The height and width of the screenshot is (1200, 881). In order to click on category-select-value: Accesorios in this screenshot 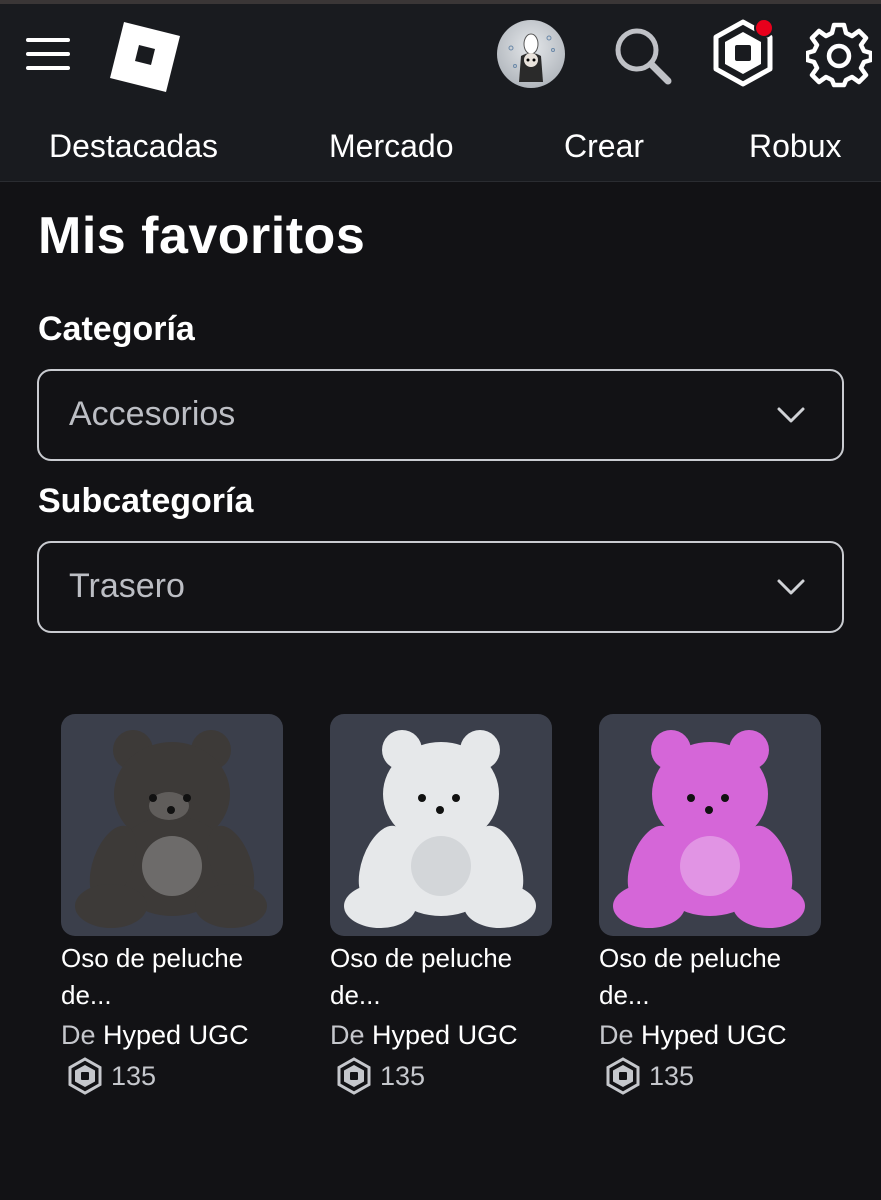, I will do `click(152, 414)`.